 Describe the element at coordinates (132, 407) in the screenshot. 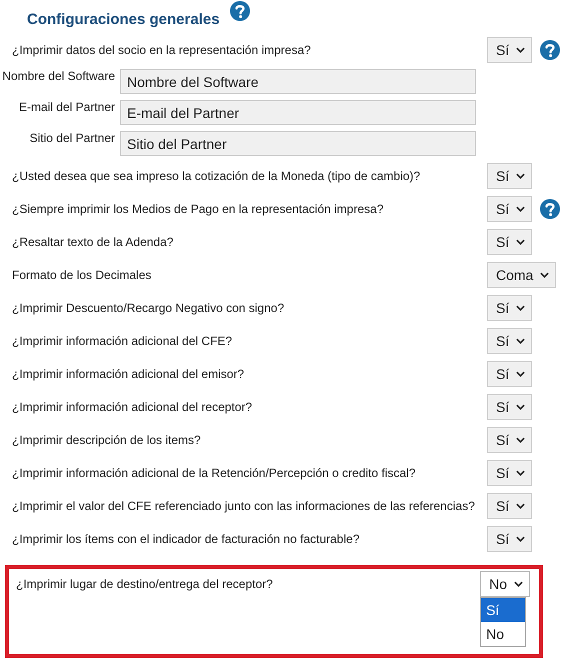

I see `setting-label: ¿Imprimir información adicional del receptor?` at that location.